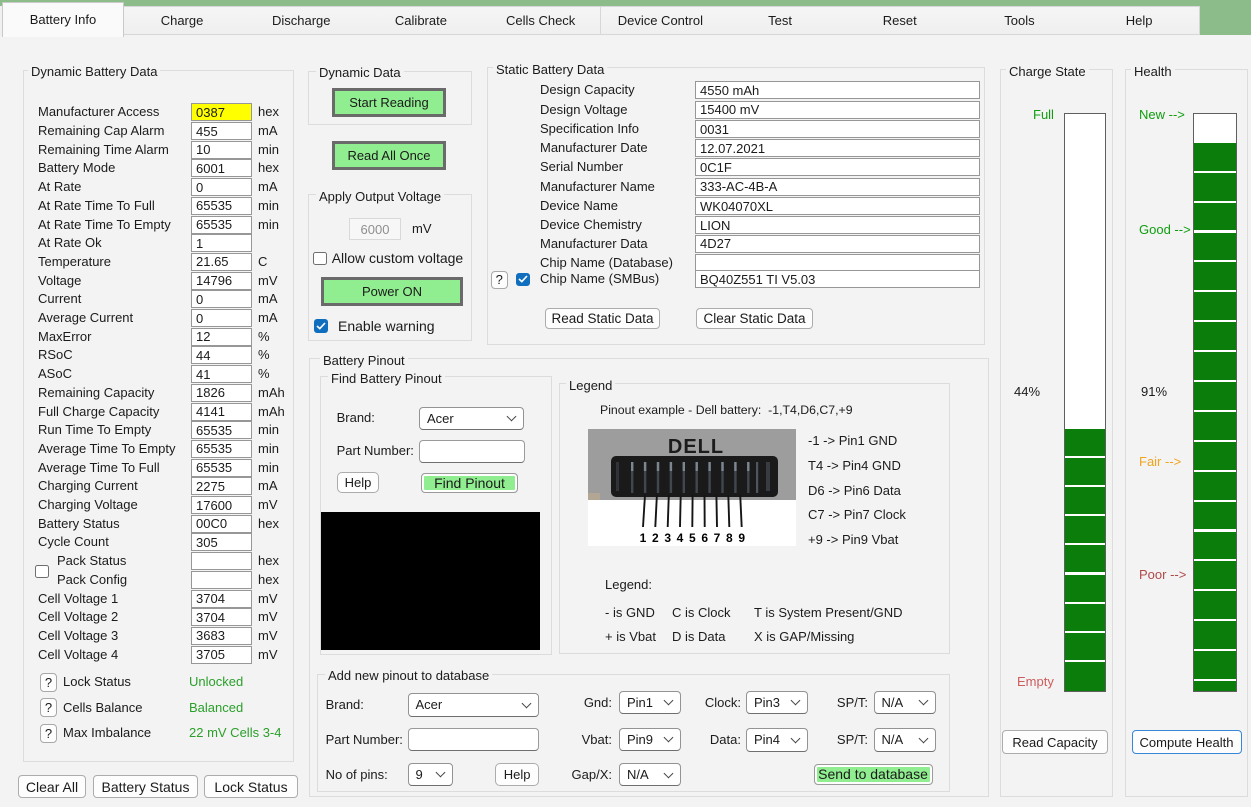  I want to click on svg-text: DELL, so click(696, 447).